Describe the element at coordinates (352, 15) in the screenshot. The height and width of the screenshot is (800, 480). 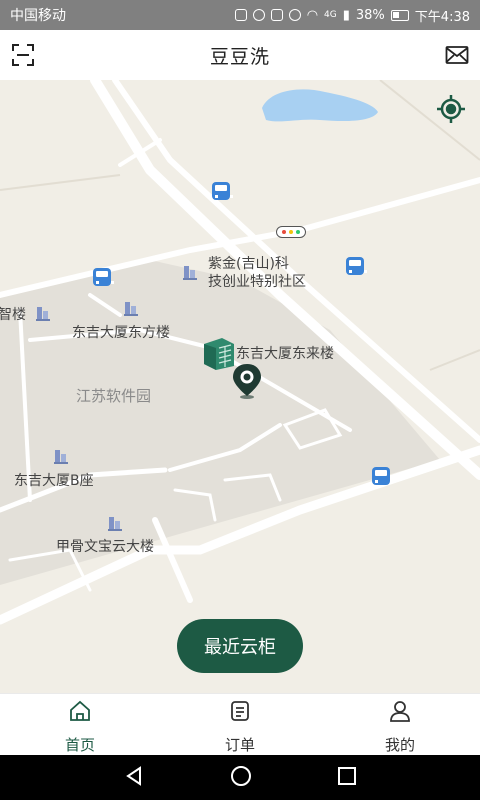
I see `status-icons: ◠ 4G ▮ 38% 下午4:38` at that location.